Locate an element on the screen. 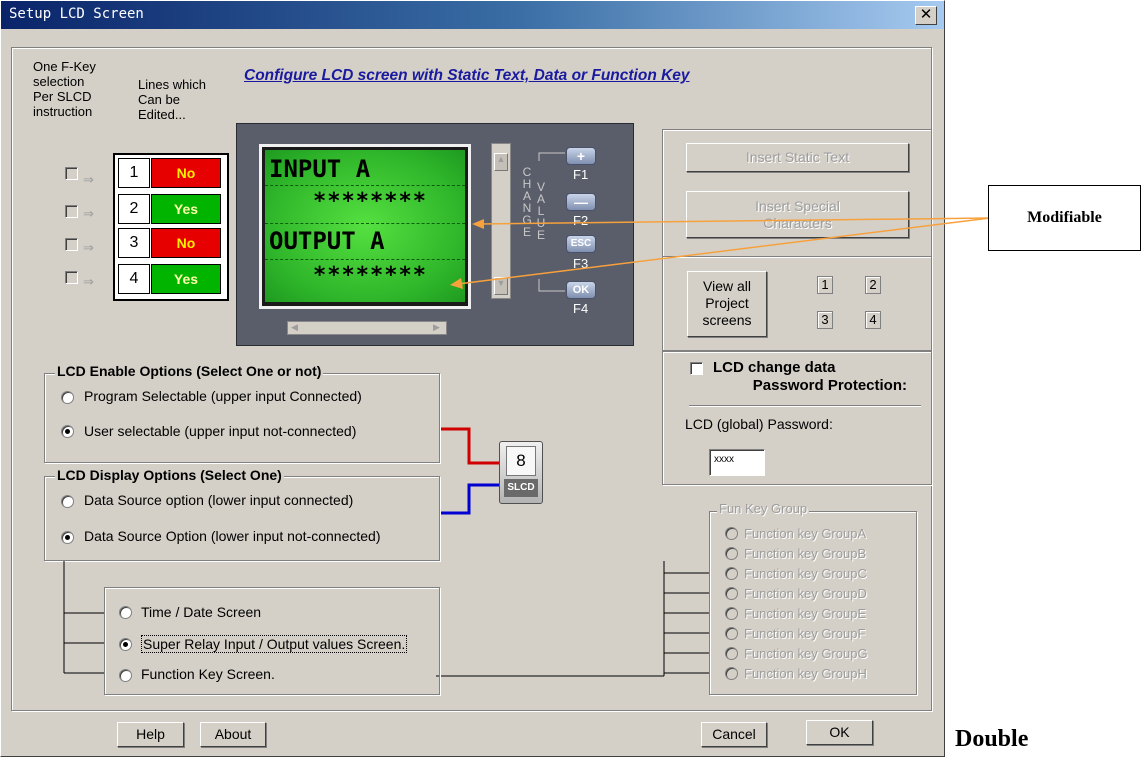 The image size is (1145, 757). double-annotation: Double is located at coordinates (992, 739).